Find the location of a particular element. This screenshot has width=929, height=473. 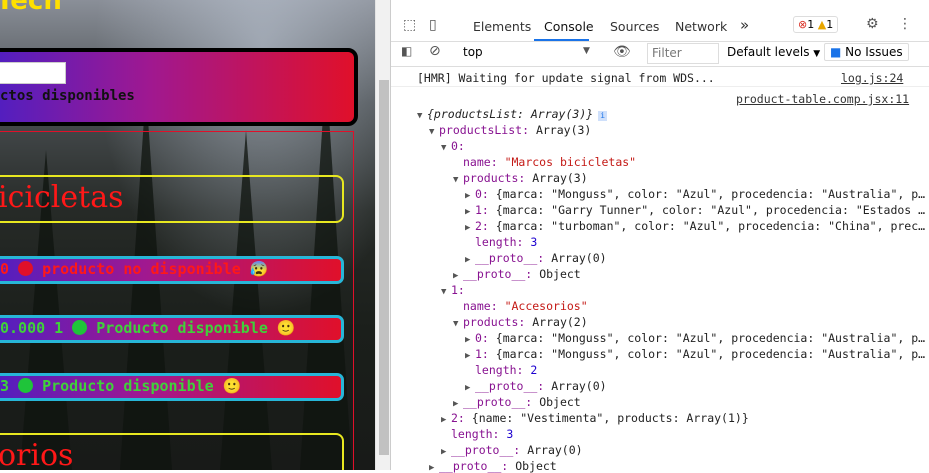

more-options-icon: ⋮ is located at coordinates (905, 24).